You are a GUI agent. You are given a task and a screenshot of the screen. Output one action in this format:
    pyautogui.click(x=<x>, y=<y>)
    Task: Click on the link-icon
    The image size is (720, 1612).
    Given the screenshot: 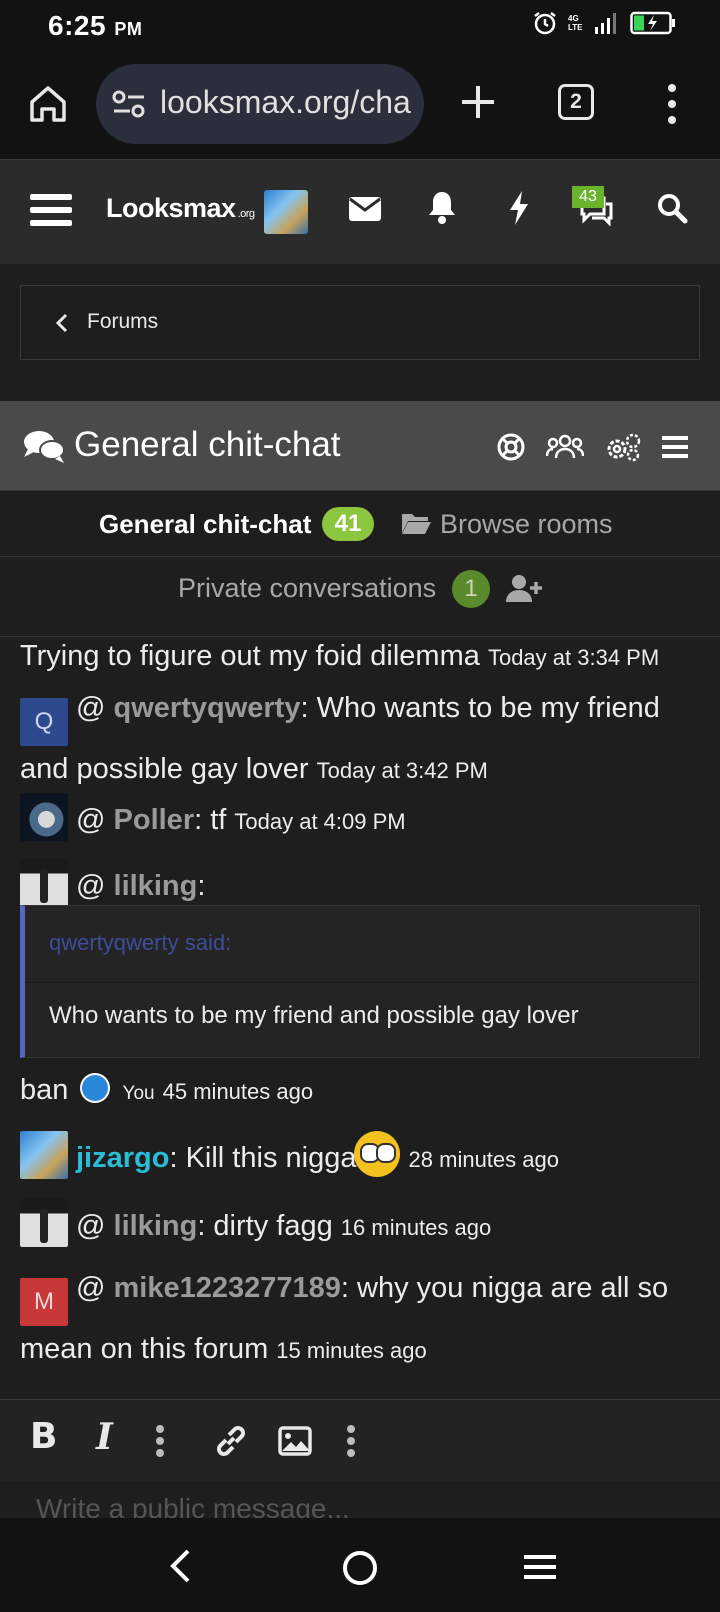 What is the action you would take?
    pyautogui.click(x=231, y=1441)
    